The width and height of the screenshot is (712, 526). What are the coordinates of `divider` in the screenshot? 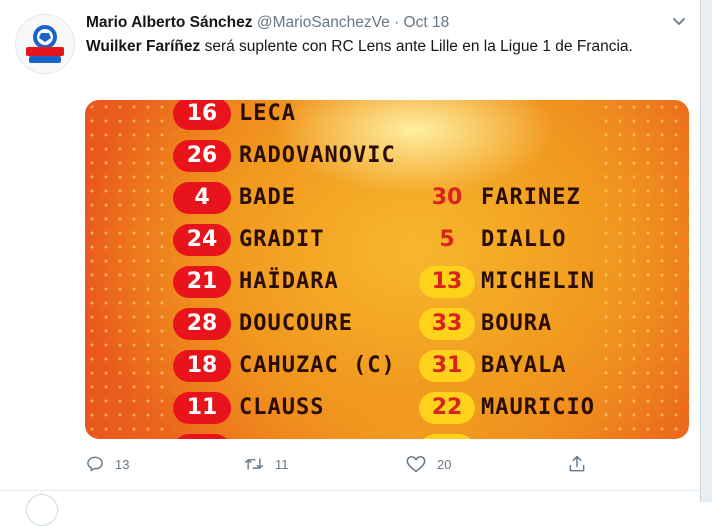 It's located at (350, 490).